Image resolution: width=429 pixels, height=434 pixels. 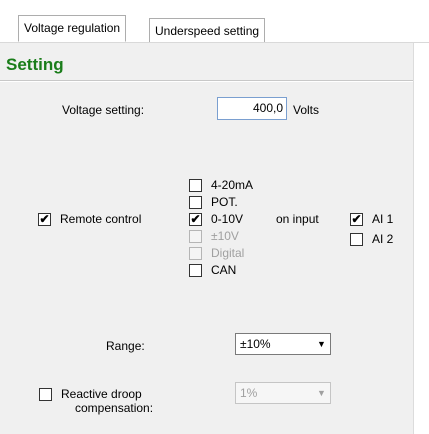 I want to click on remote-control-label: Remote control, so click(x=101, y=219).